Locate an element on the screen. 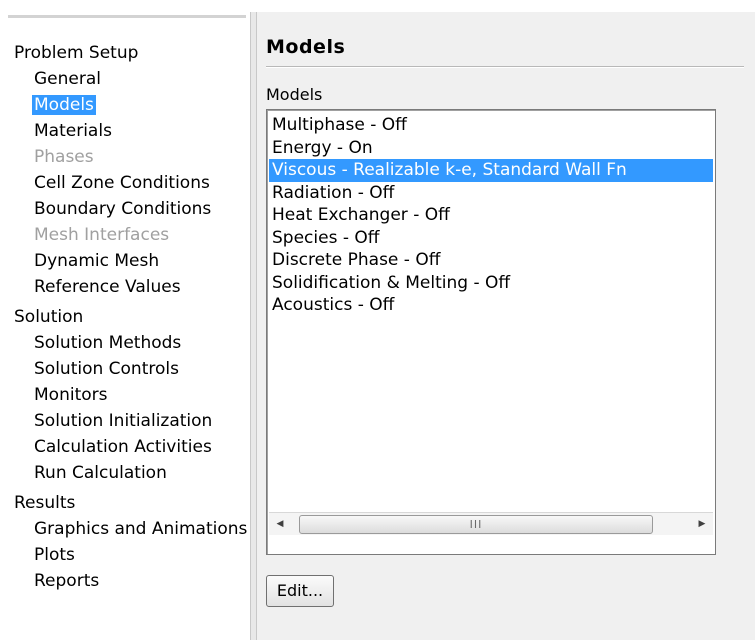  nav-item: Reference Values is located at coordinates (125, 287).